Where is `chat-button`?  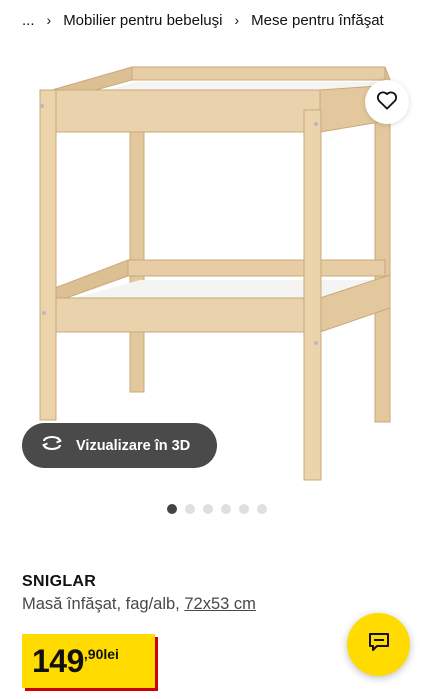
chat-button is located at coordinates (378, 644).